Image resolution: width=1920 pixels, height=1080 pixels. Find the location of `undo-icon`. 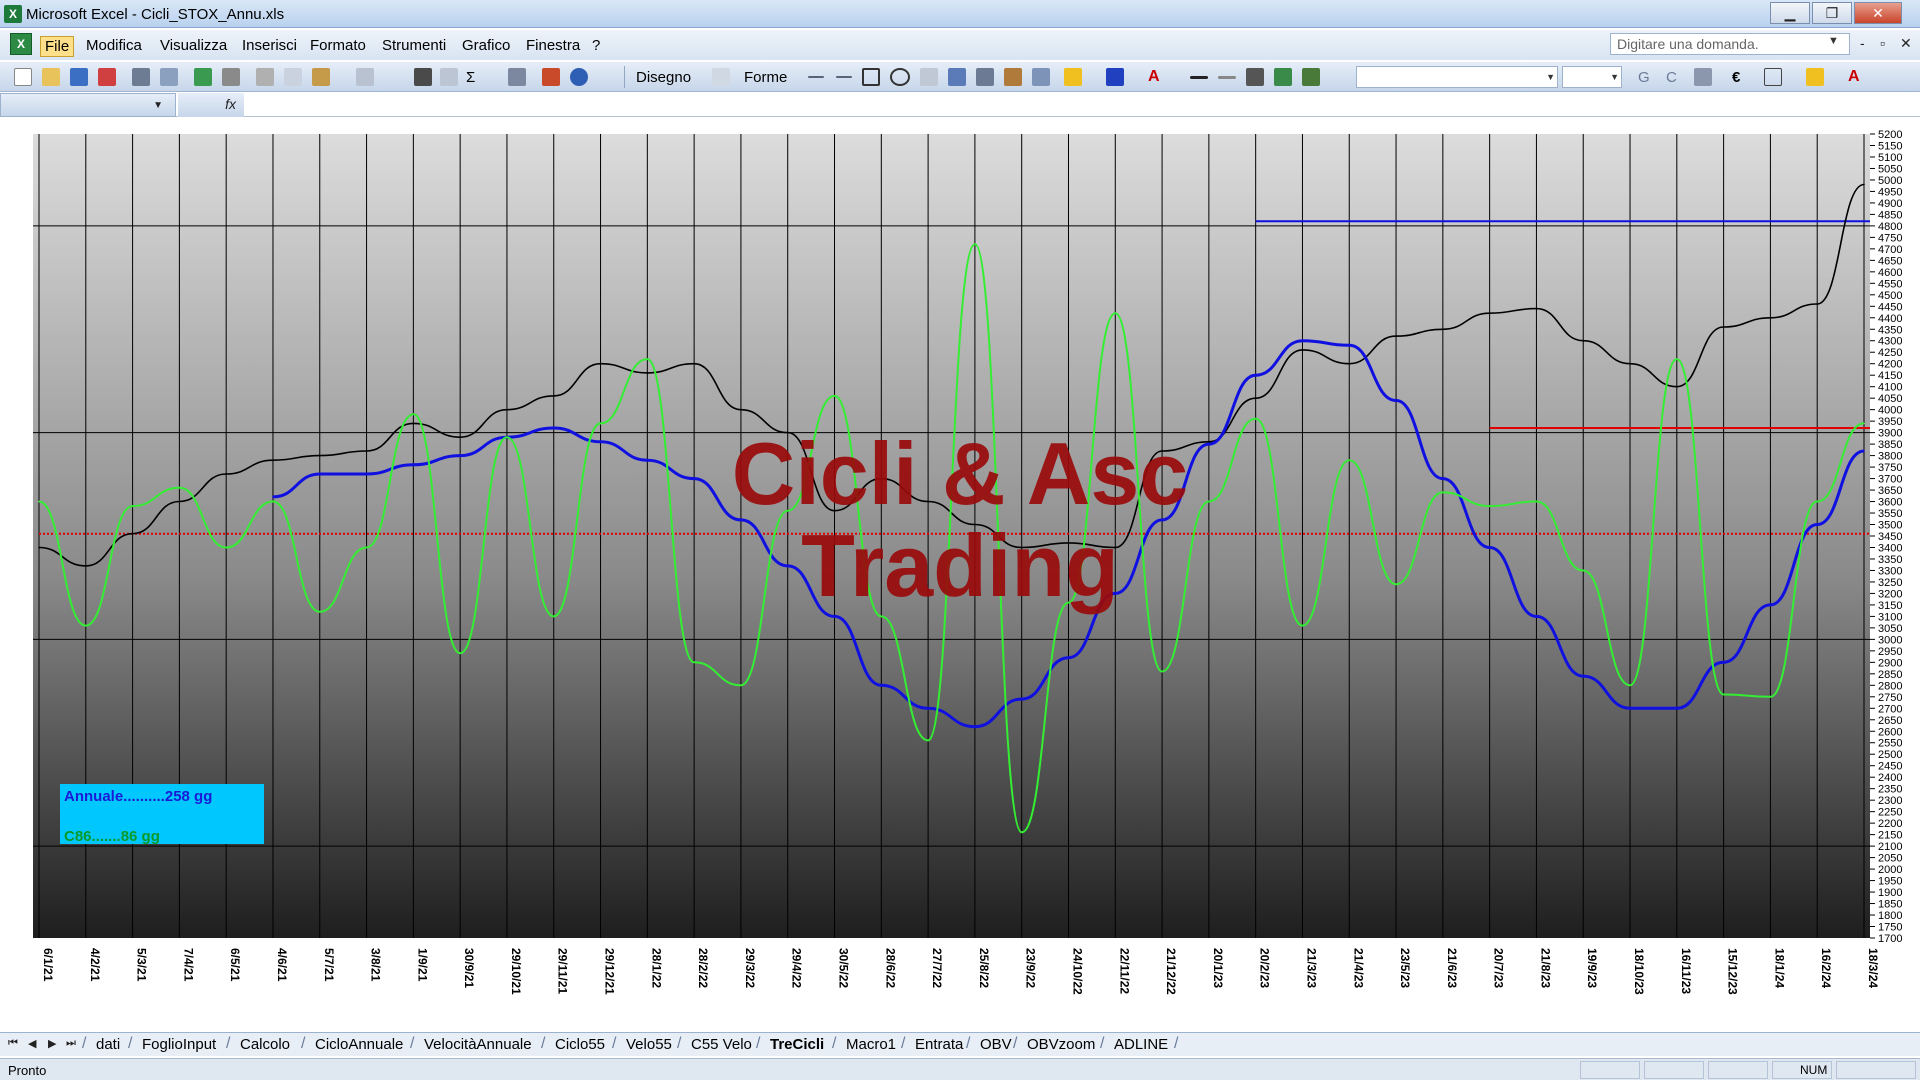

undo-icon is located at coordinates (365, 77).